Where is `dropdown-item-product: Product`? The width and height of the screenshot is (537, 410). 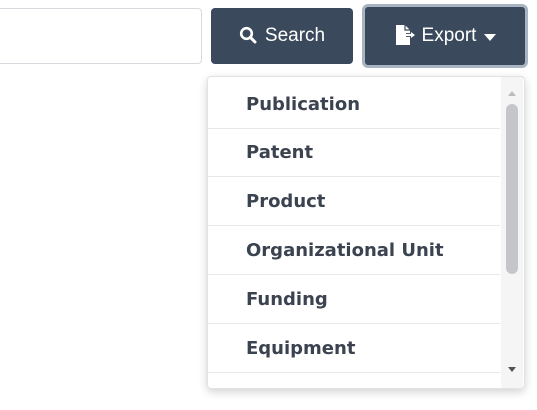
dropdown-item-product: Product is located at coordinates (354, 202).